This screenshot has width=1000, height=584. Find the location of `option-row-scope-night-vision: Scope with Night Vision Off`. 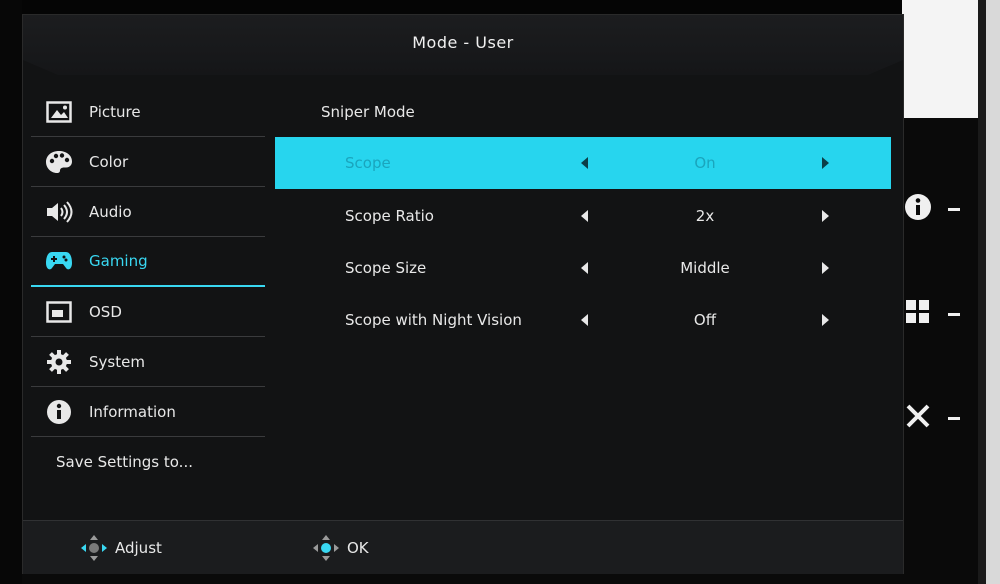

option-row-scope-night-vision: Scope with Night Vision Off is located at coordinates (583, 320).